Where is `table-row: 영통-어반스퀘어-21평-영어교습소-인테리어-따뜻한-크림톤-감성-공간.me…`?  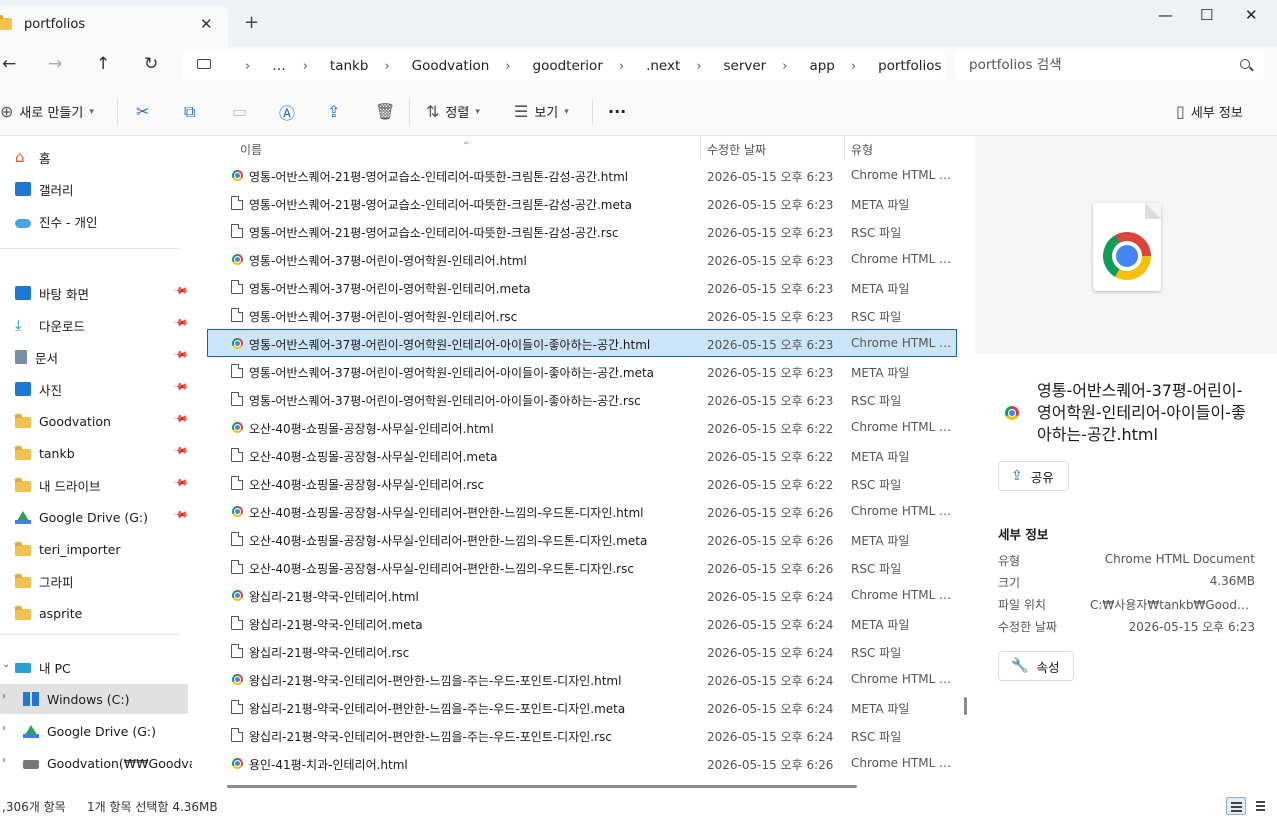 table-row: 영통-어반스퀘어-21평-영어교습소-인테리어-따뜻한-크림톤-감성-공간.me… is located at coordinates (582, 203).